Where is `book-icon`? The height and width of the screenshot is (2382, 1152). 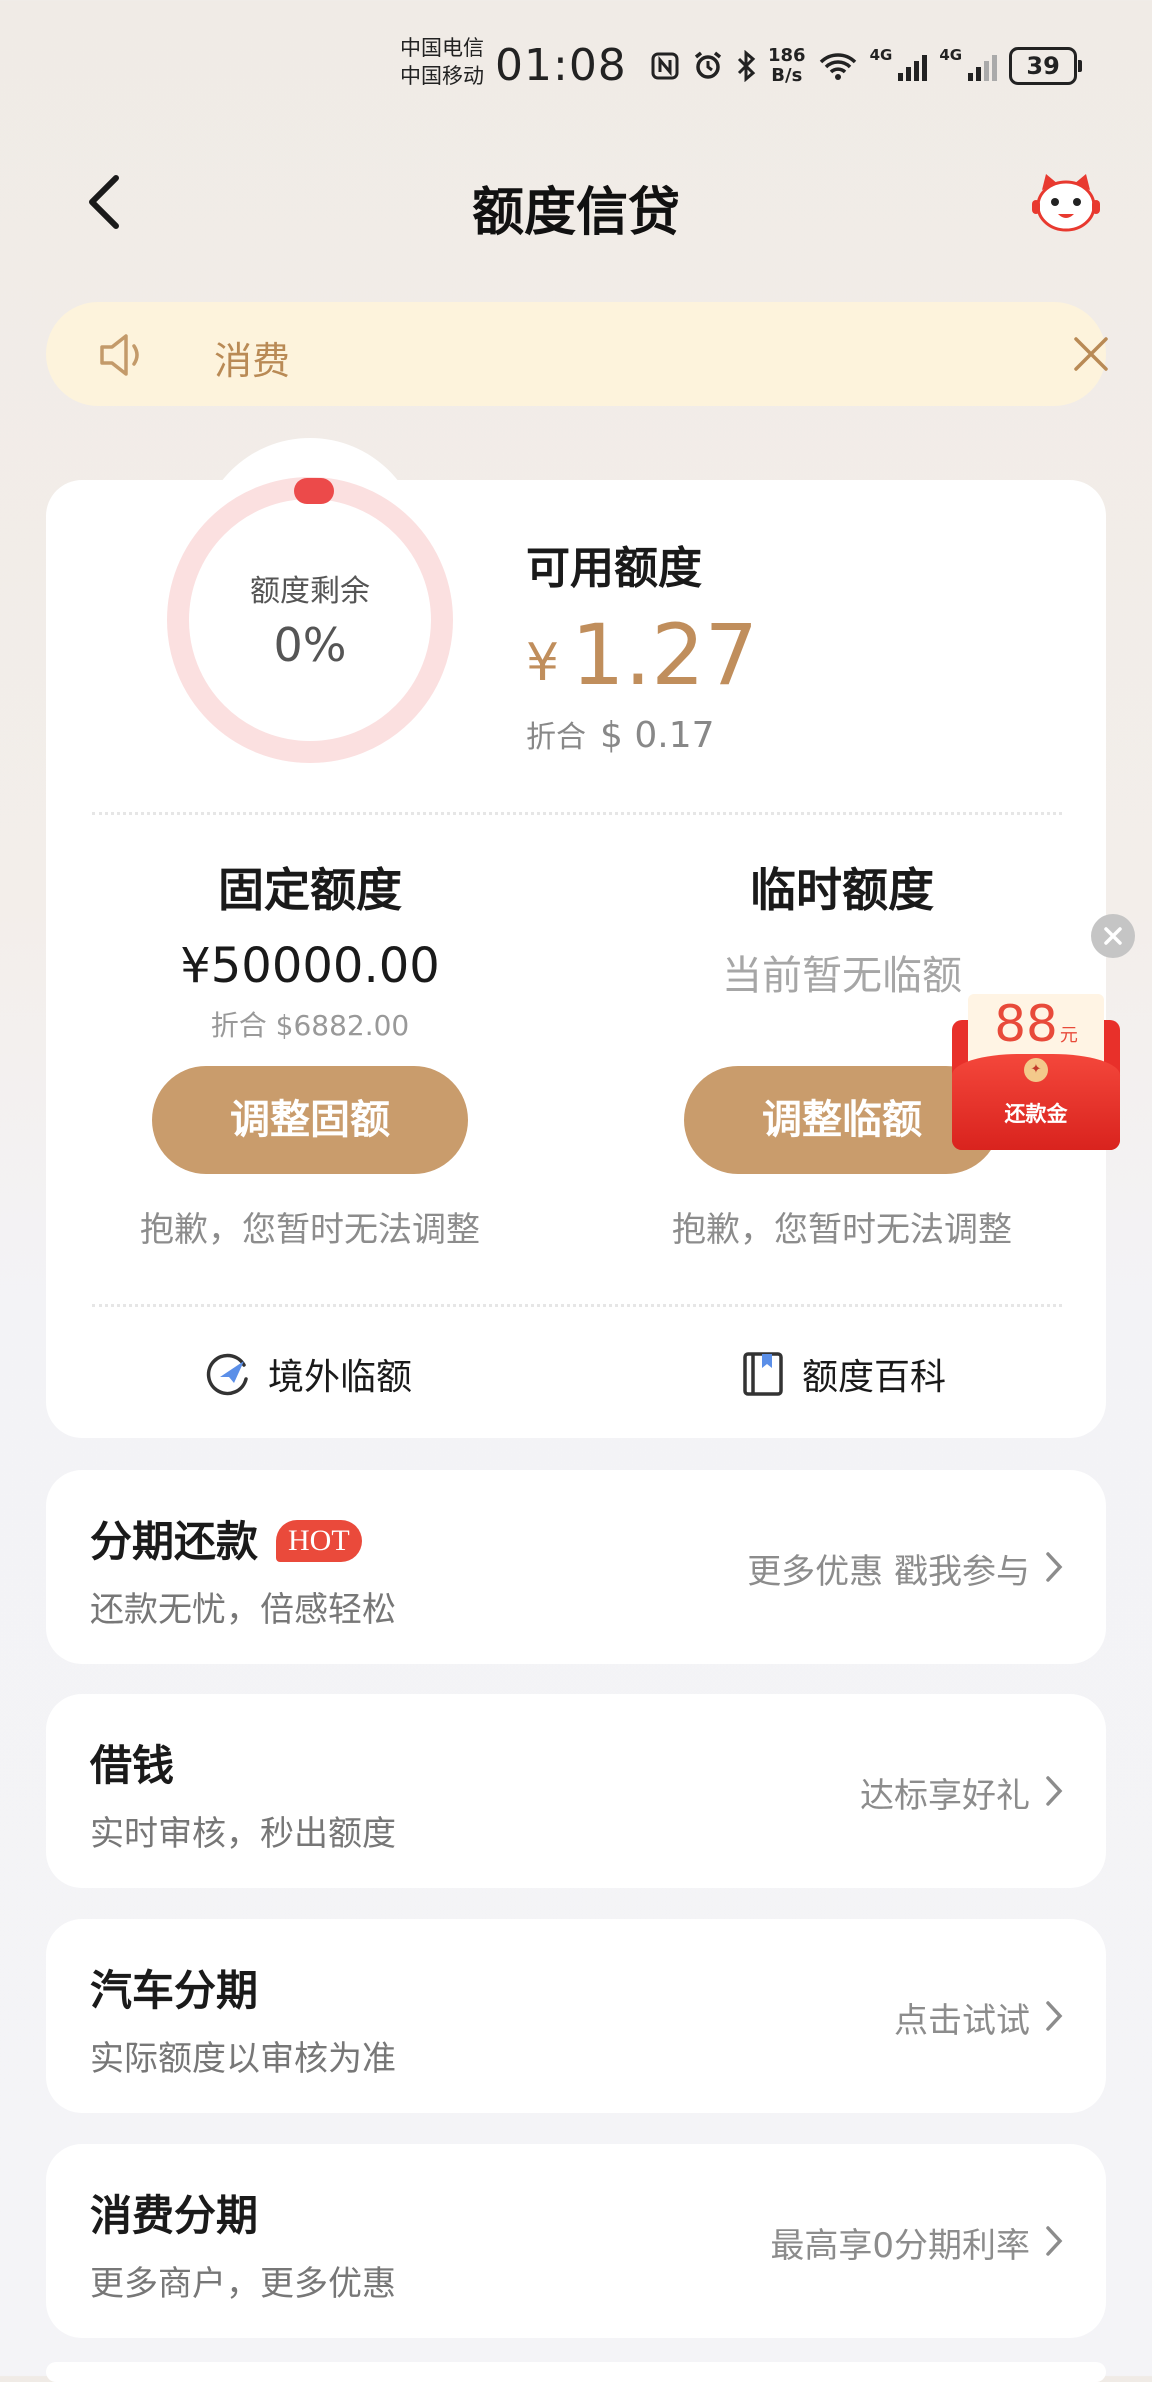
book-icon is located at coordinates (763, 1374).